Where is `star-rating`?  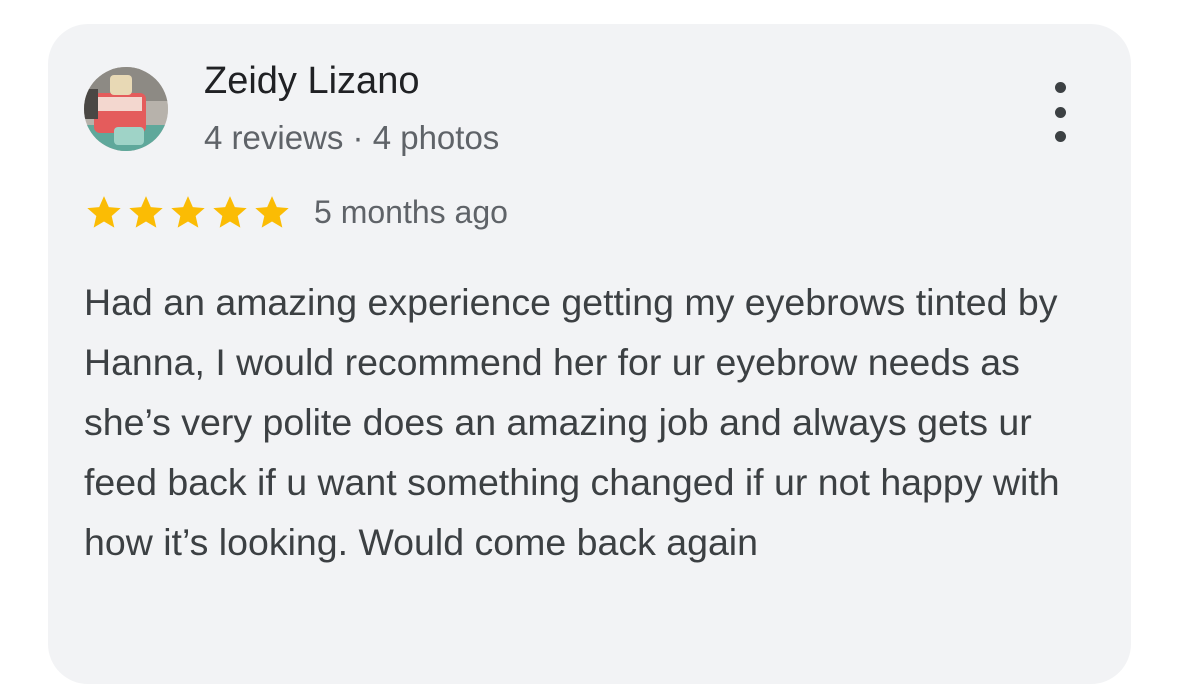 star-rating is located at coordinates (188, 212).